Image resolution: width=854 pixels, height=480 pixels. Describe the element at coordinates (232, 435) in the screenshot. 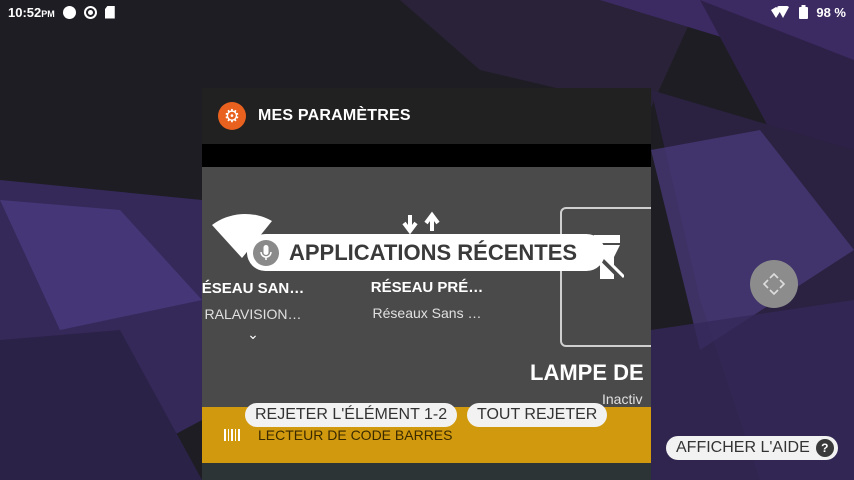

I see `barcode-icon` at that location.